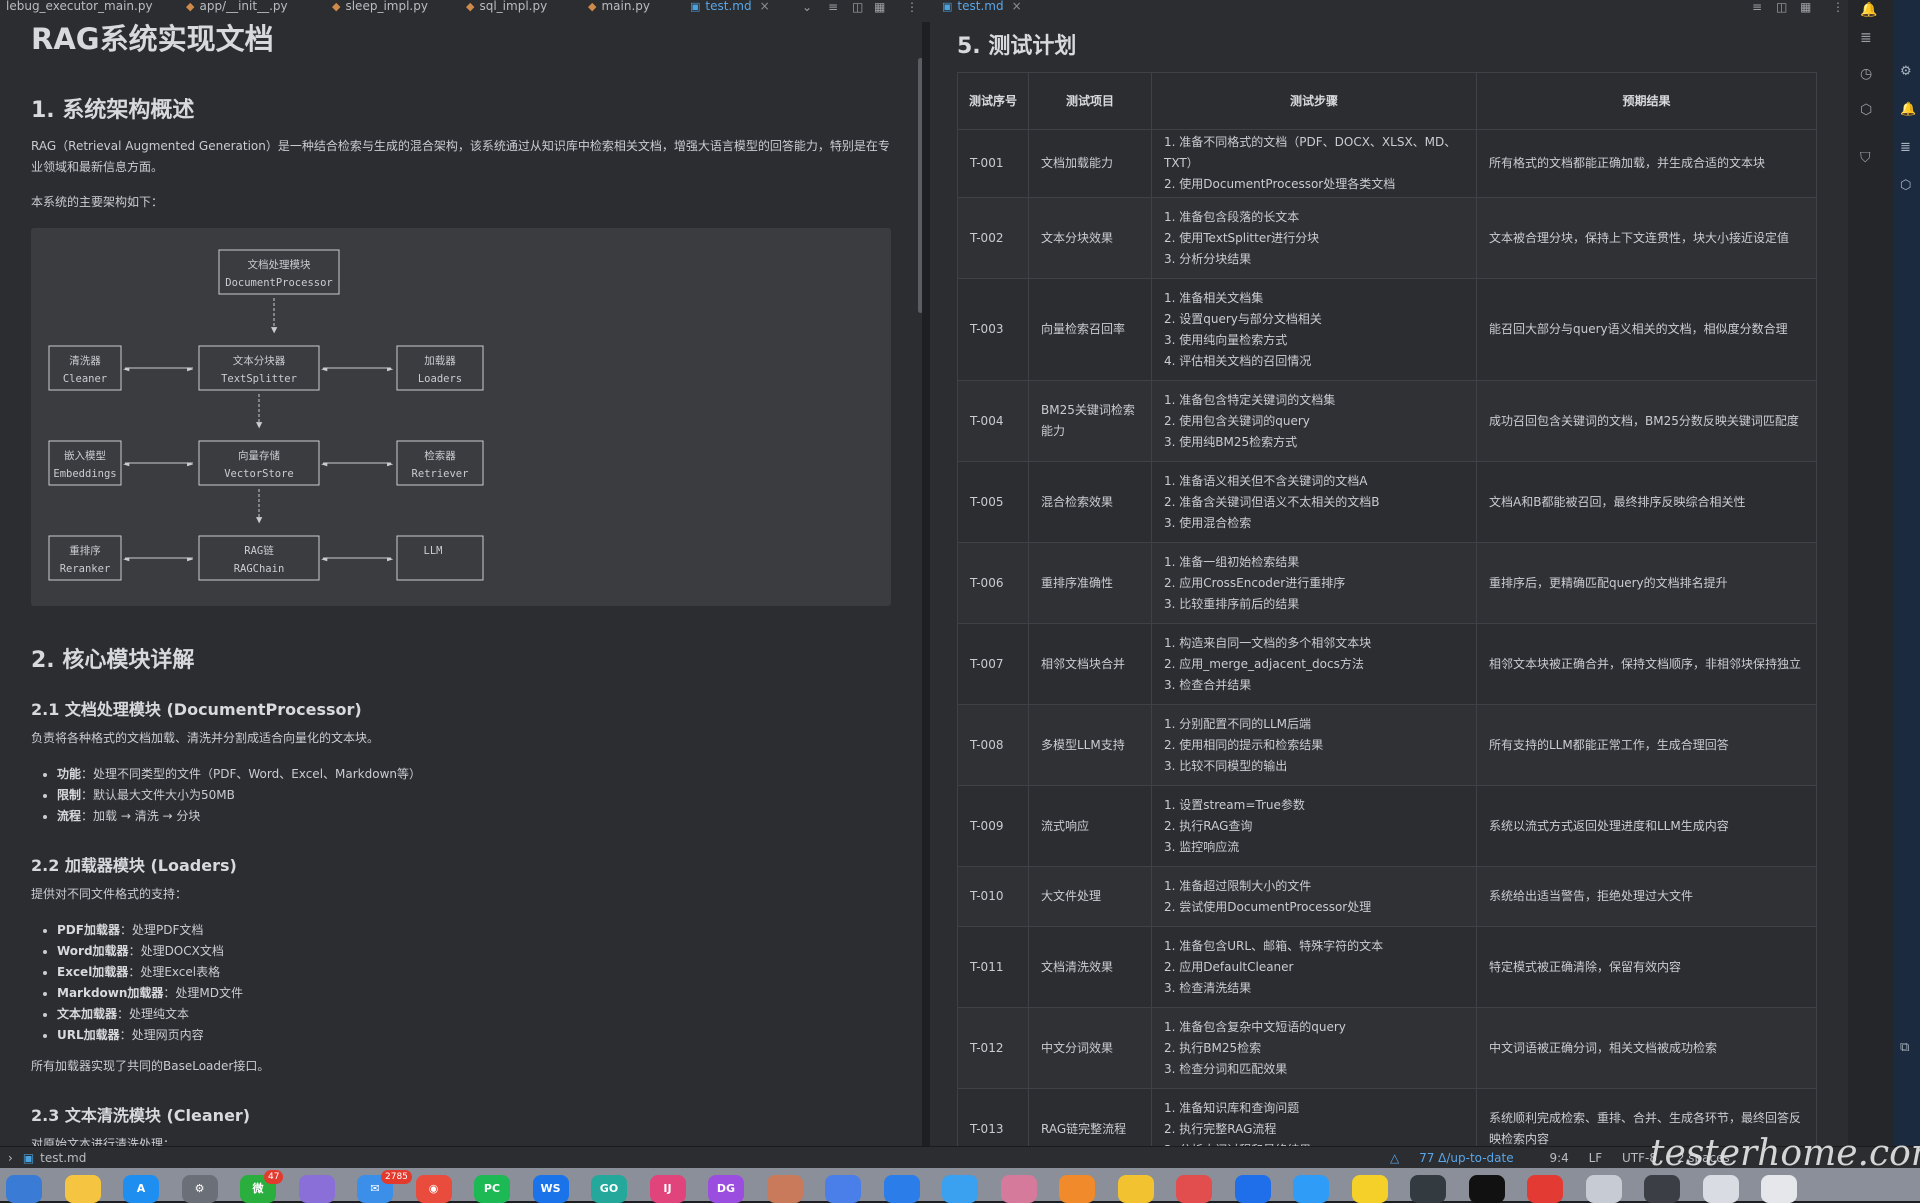 This screenshot has height=1203, width=1920. I want to click on expected-result-cell: 系统以流式方式返回处理进度和LLM生成内容, so click(1646, 826).